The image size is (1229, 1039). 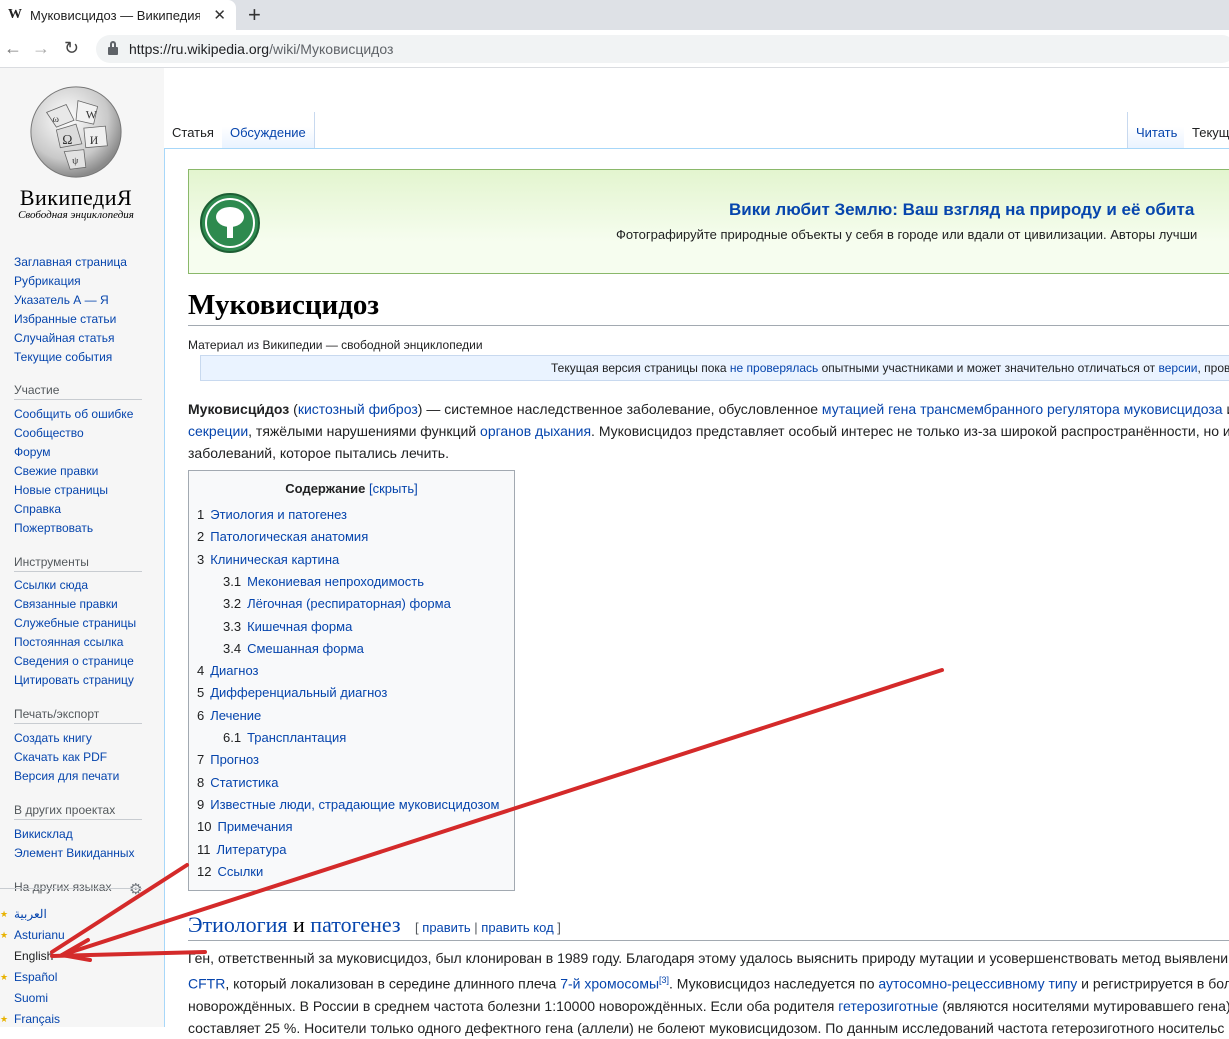 I want to click on toc-entry-link: Ссылки, so click(x=240, y=871).